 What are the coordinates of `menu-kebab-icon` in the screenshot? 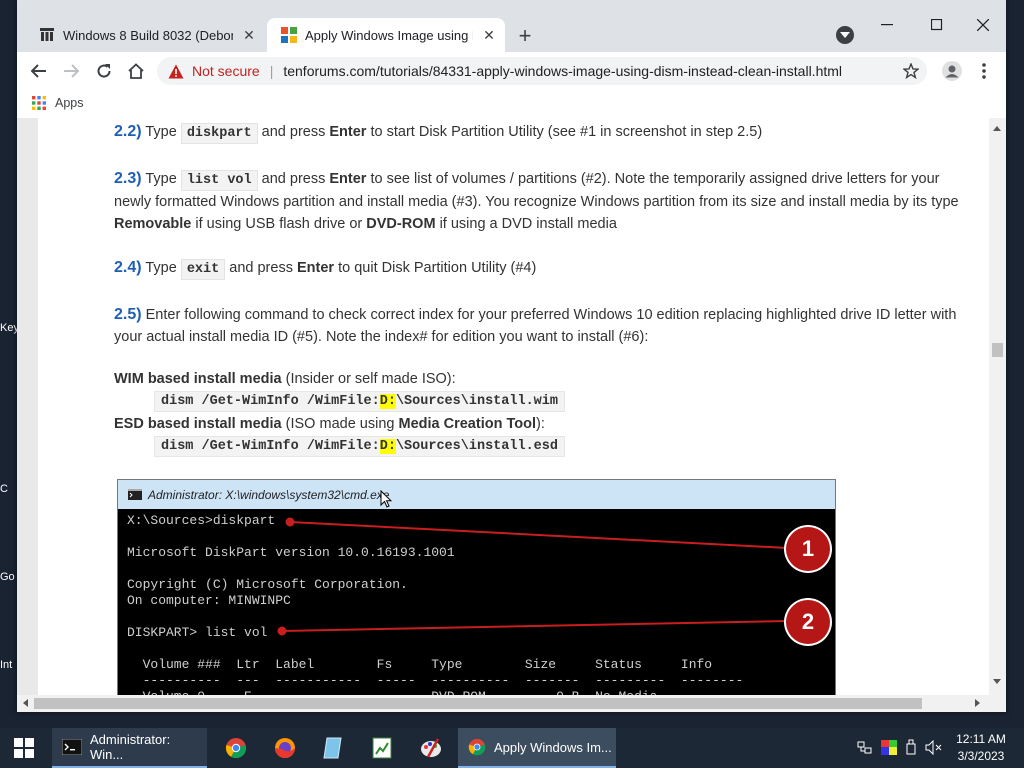 It's located at (984, 71).